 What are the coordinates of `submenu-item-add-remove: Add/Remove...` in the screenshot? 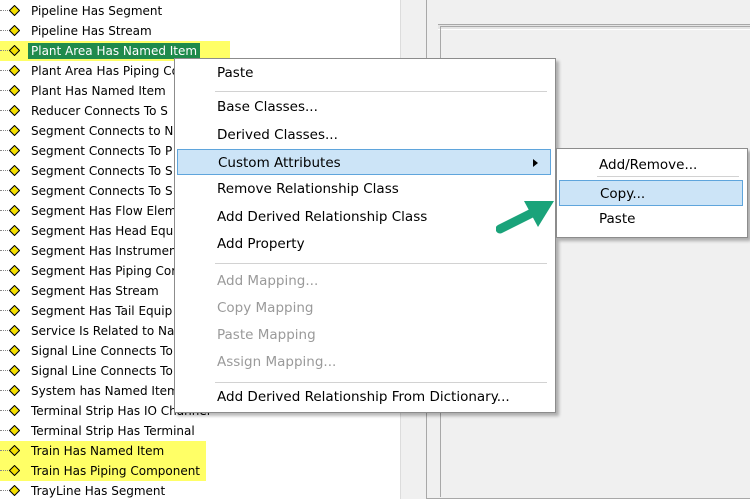 It's located at (651, 165).